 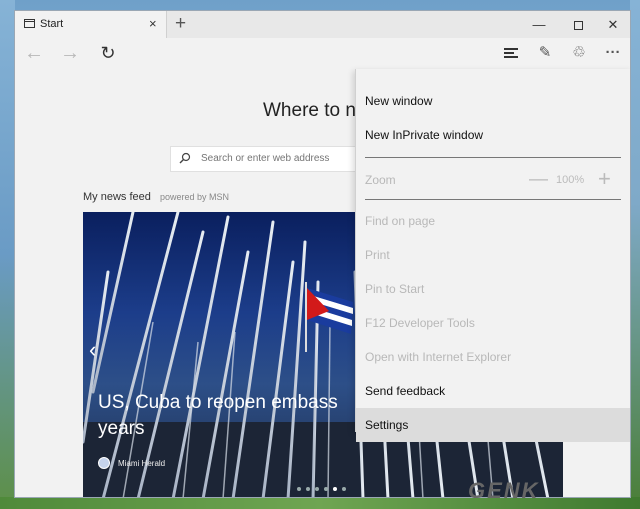 I want to click on desktop-background-bottom, so click(x=320, y=503).